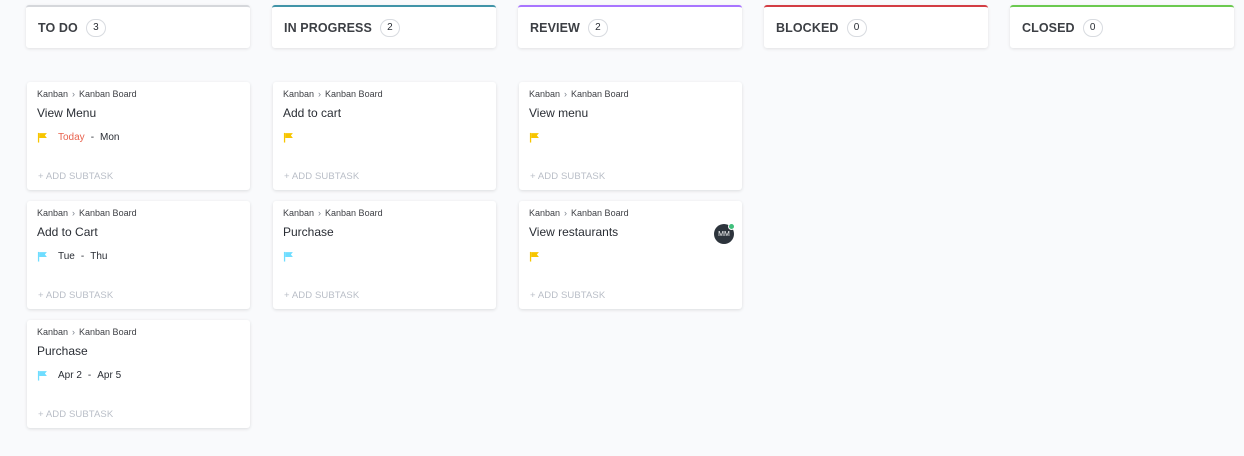  I want to click on task-meta: Tue - Thu, so click(72, 256).